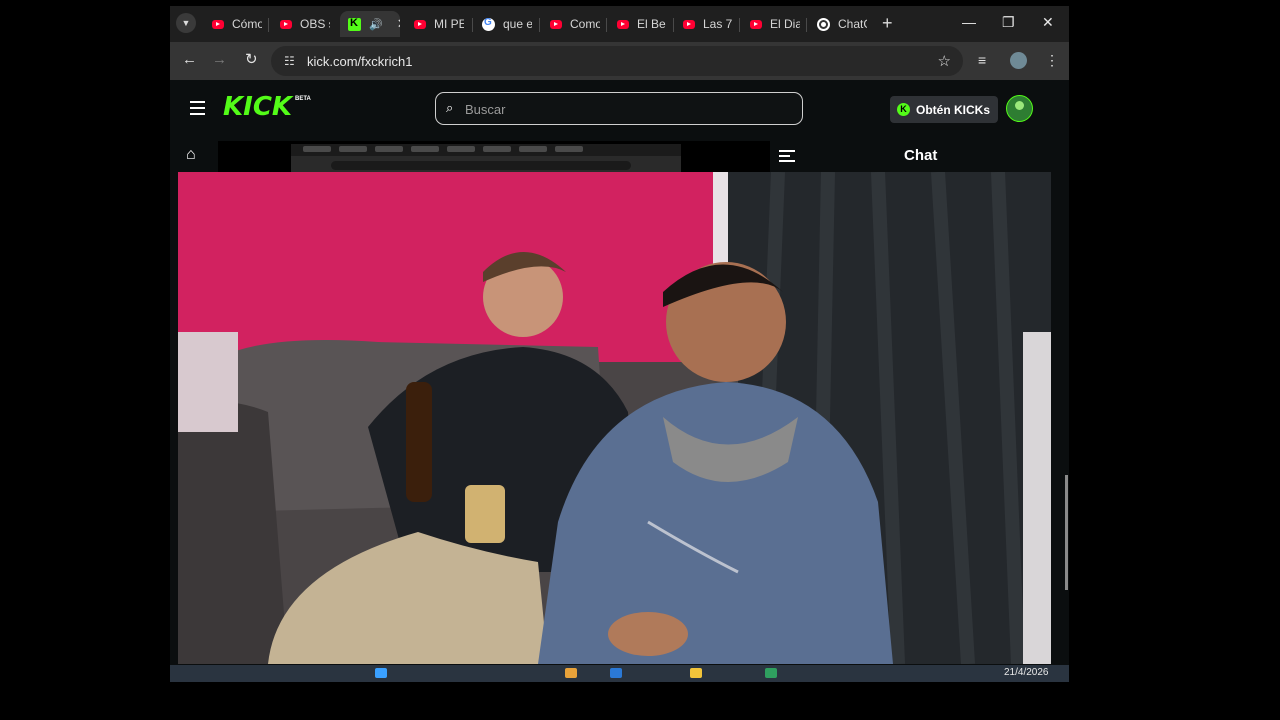 The image size is (1280, 720). I want to click on close-window-button: ✕, so click(1048, 22).